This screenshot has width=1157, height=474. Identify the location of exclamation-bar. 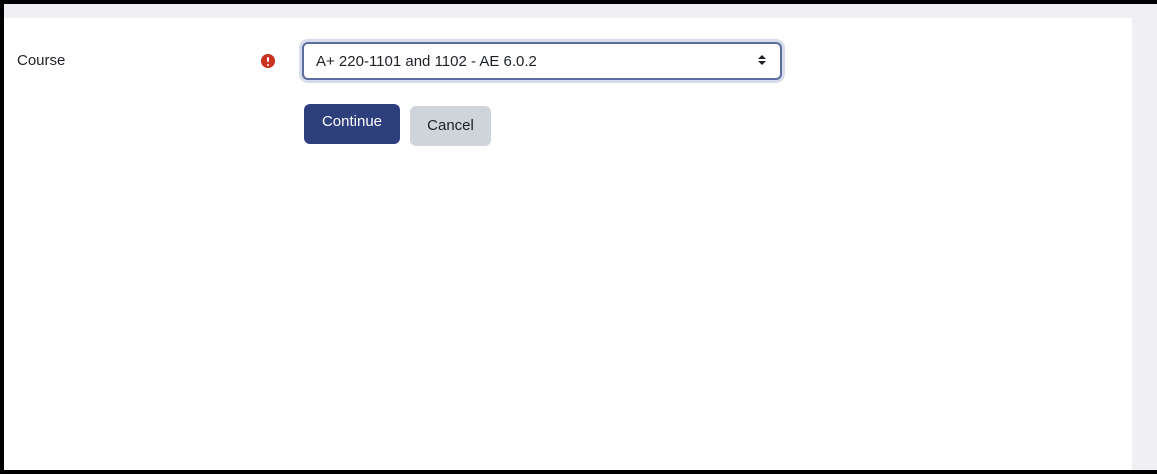
(268, 59).